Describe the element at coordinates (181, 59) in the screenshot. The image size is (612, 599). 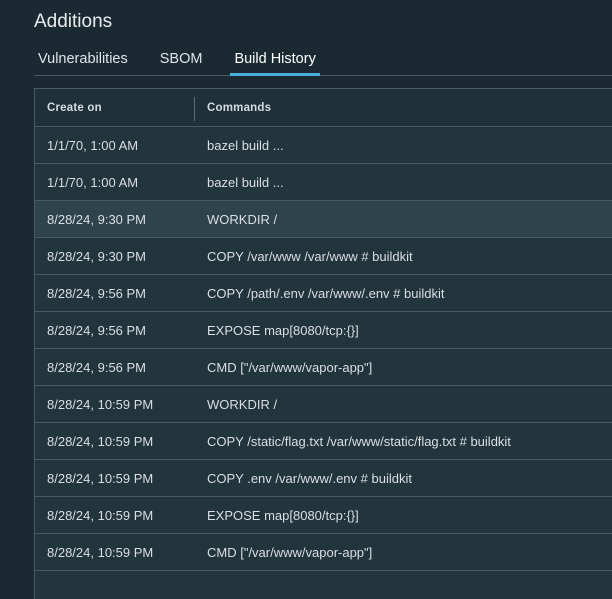
I see `tab-sbom: SBOM` at that location.